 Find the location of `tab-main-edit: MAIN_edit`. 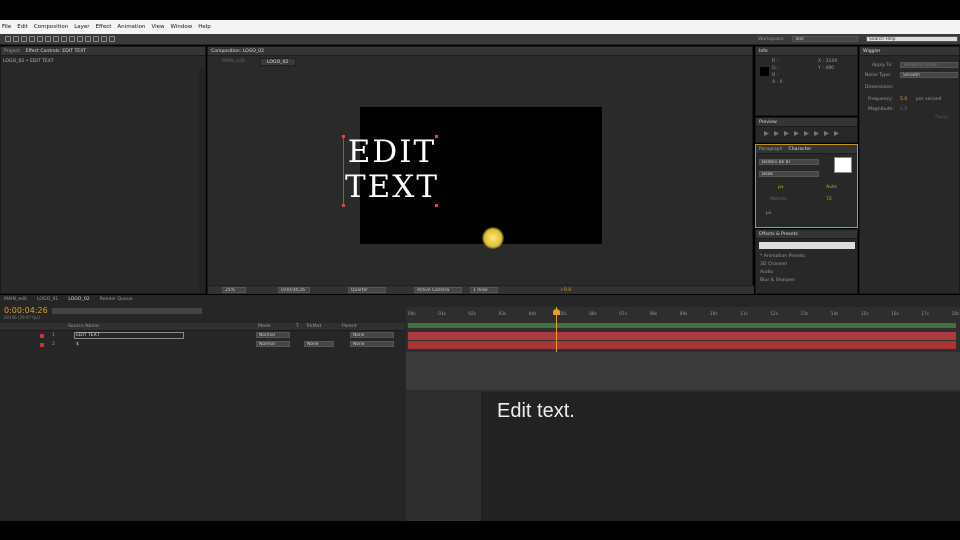

tab-main-edit: MAIN_edit is located at coordinates (15, 299).